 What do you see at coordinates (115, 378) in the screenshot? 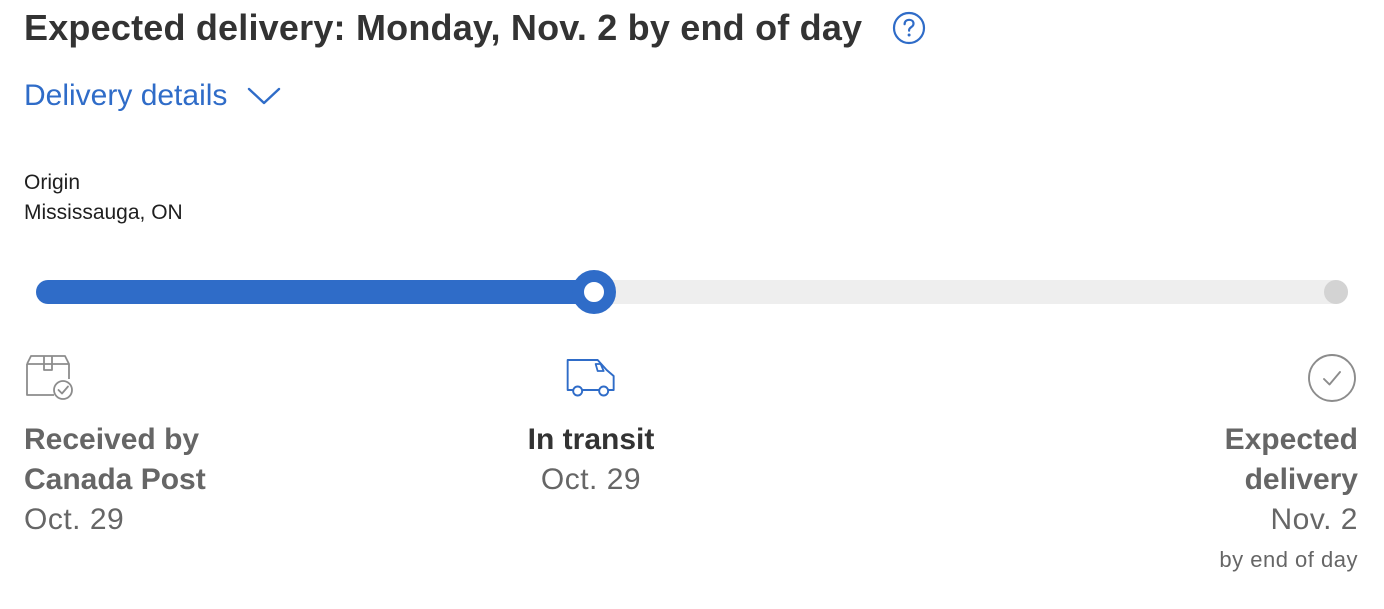
I see `box-check-icon` at bounding box center [115, 378].